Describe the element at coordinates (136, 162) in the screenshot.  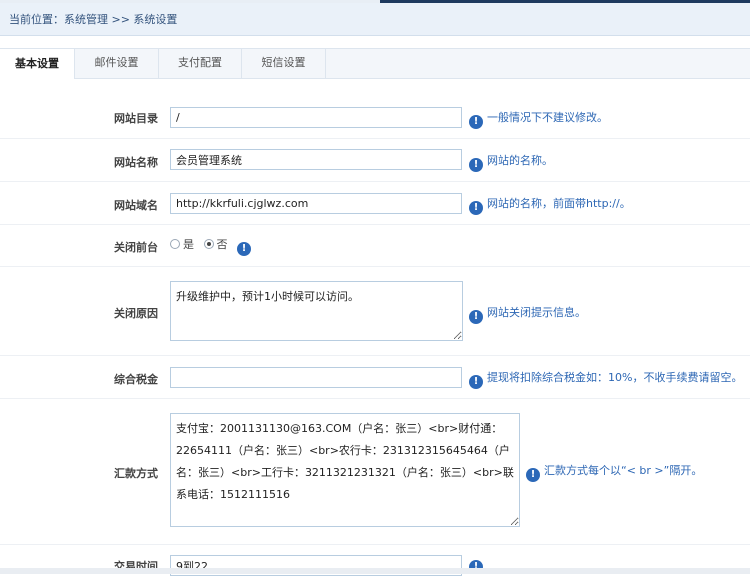
I see `site-name-label: 网站名称` at that location.